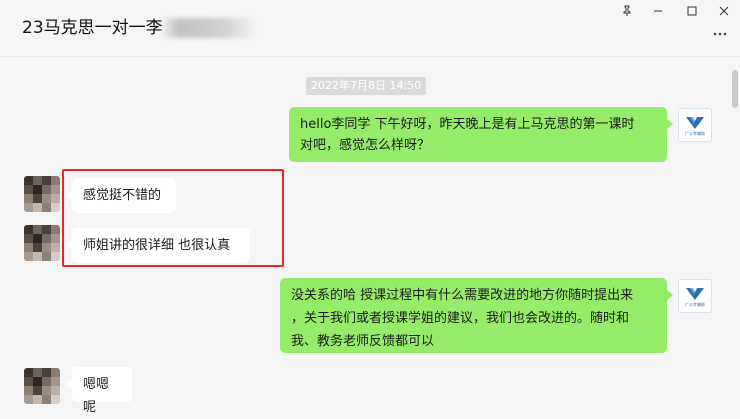  I want to click on message-line: 我、教务老师反馈都可以, so click(363, 341).